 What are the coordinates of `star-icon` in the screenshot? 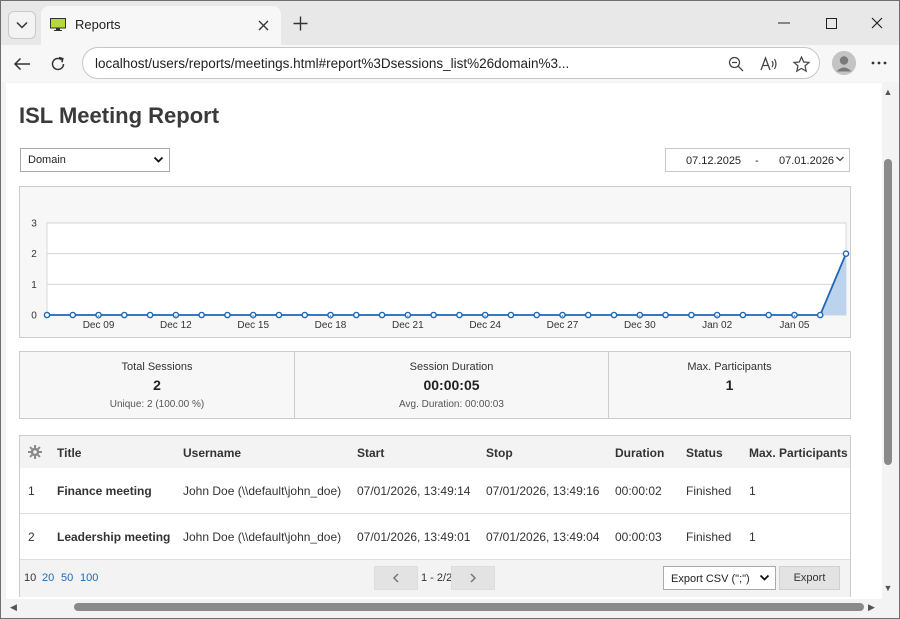 It's located at (801, 63).